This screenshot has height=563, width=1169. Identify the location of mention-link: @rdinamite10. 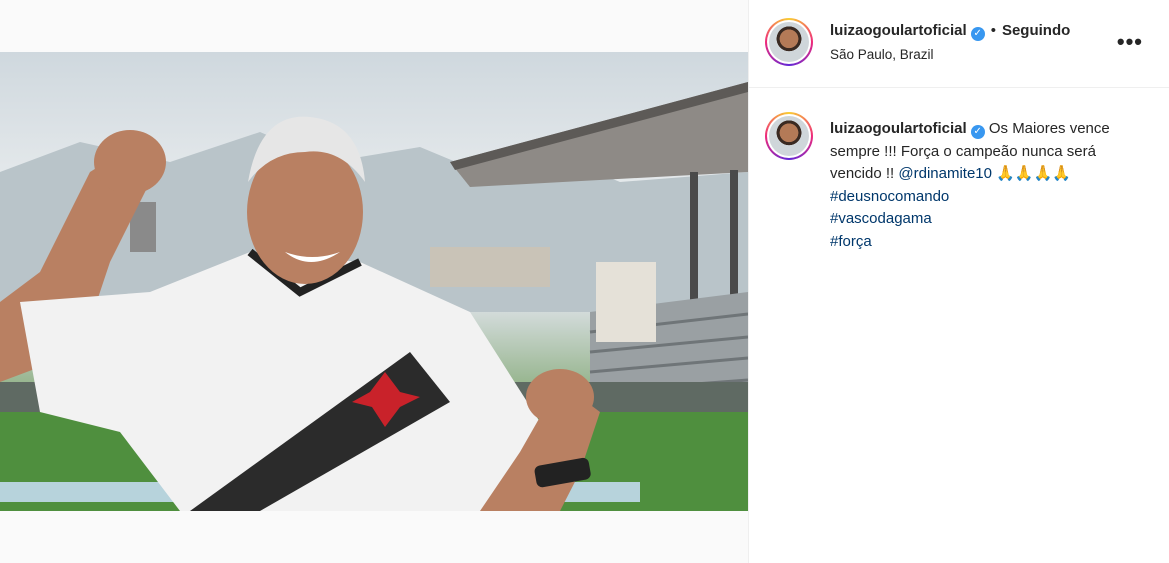
(945, 173).